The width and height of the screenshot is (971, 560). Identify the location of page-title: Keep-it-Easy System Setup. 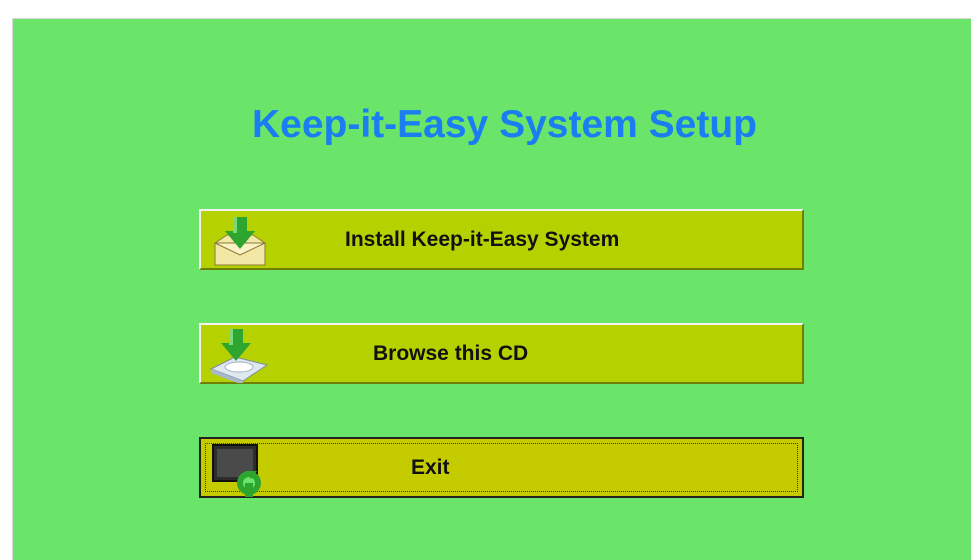
(504, 124).